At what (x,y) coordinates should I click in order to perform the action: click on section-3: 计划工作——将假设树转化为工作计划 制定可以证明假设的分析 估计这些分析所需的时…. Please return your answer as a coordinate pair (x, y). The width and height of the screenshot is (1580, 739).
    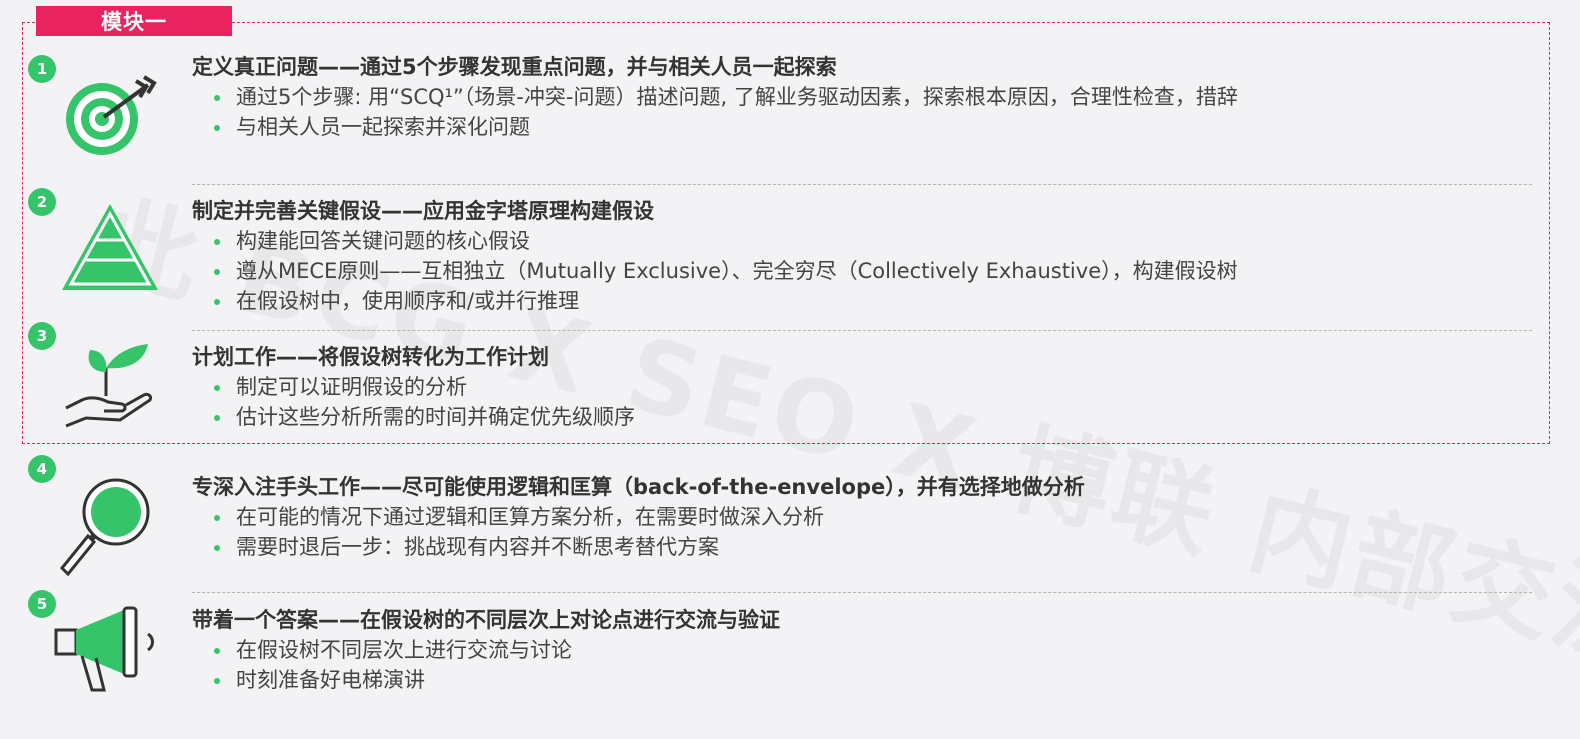
    Looking at the image, I should click on (876, 387).